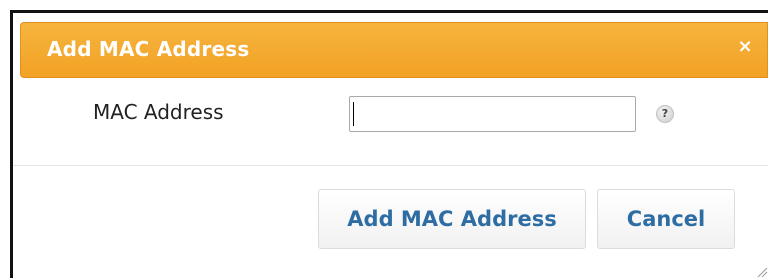  Describe the element at coordinates (390, 165) in the screenshot. I see `footer-divider` at that location.